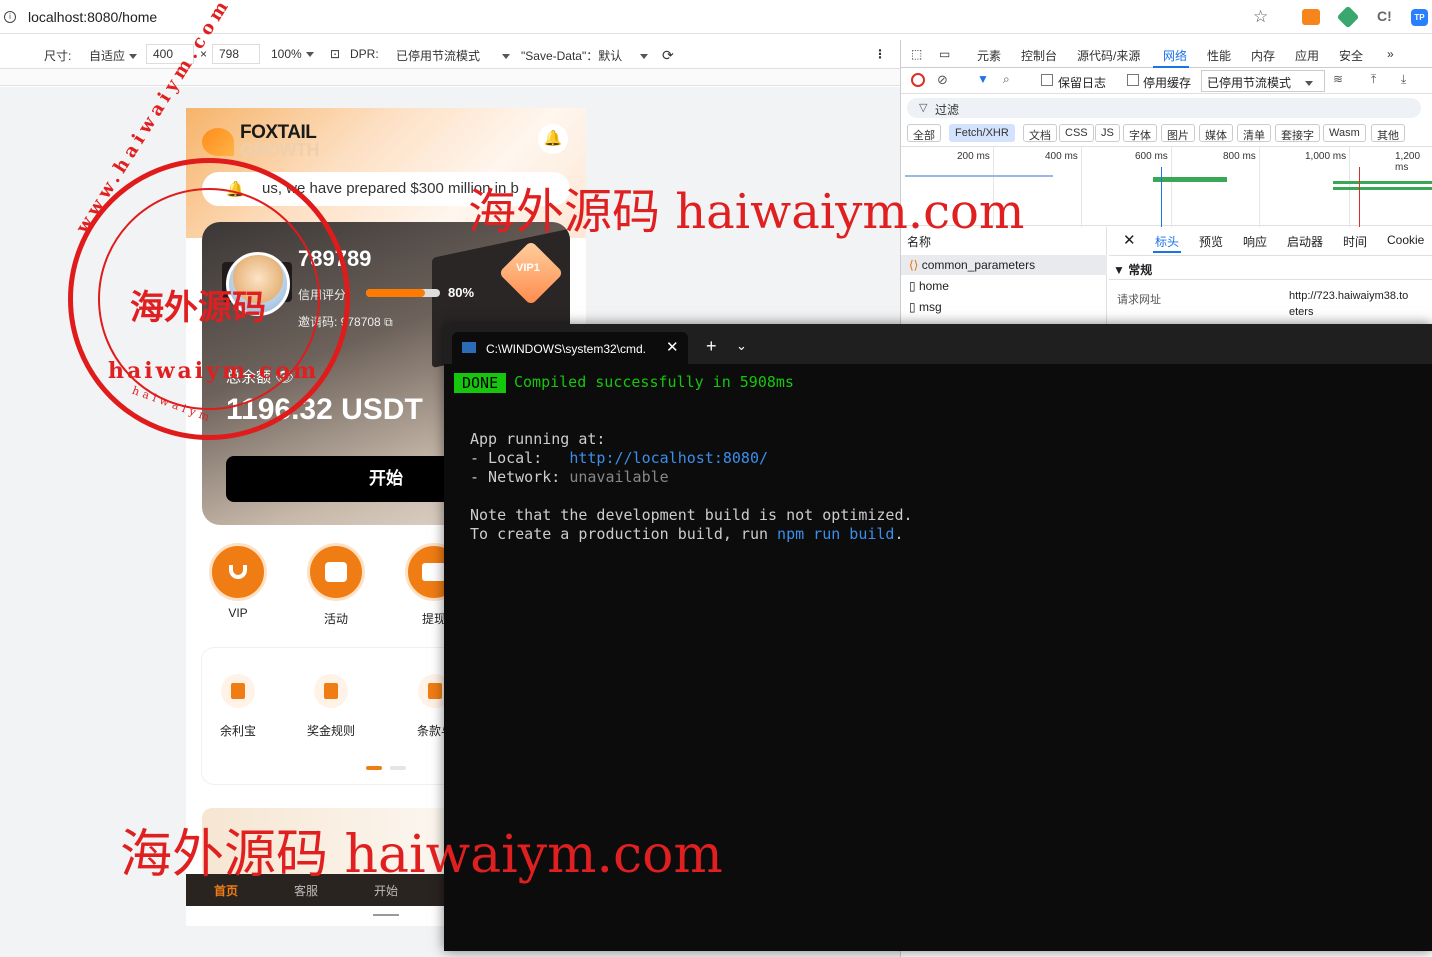 Image resolution: width=1432 pixels, height=957 pixels. I want to click on rotate-icon: ⟳, so click(668, 55).